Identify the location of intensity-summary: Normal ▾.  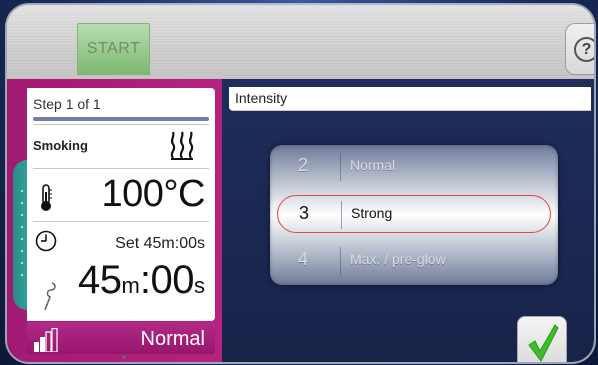
(121, 342).